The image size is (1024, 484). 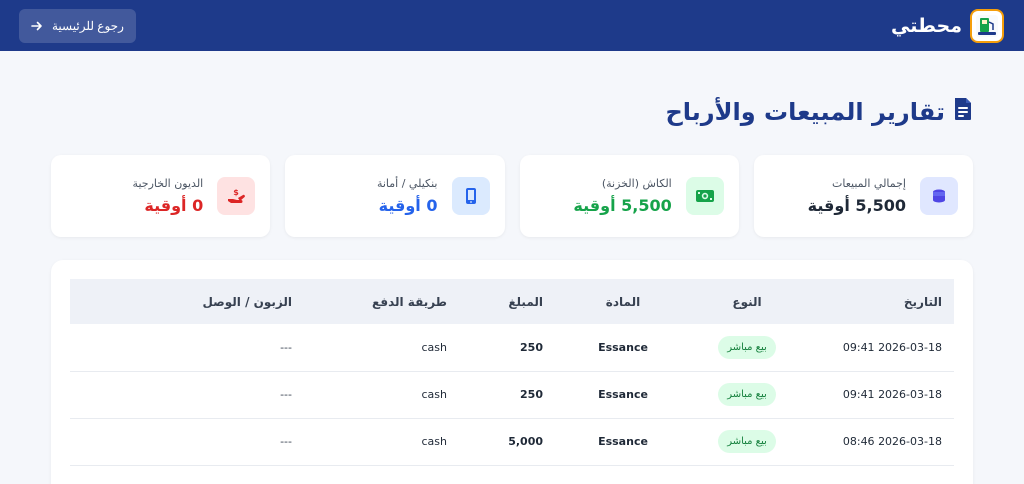 I want to click on hand-money-icon: $, so click(x=236, y=196).